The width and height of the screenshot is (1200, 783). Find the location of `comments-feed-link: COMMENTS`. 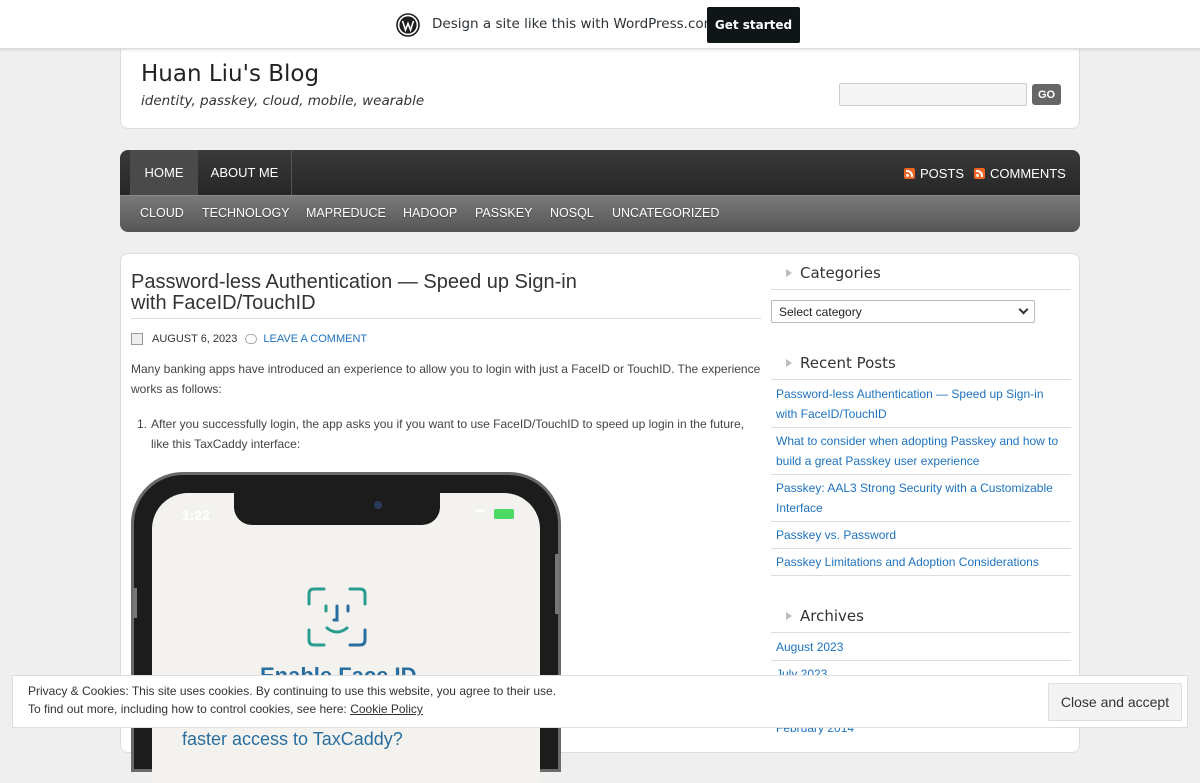

comments-feed-link: COMMENTS is located at coordinates (1020, 173).